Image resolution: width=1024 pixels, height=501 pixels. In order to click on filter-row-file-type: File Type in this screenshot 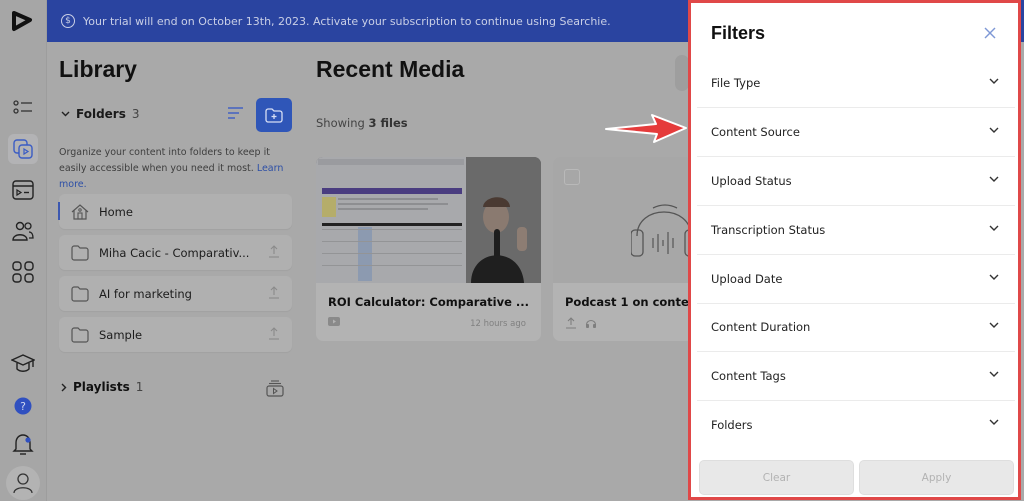, I will do `click(856, 83)`.